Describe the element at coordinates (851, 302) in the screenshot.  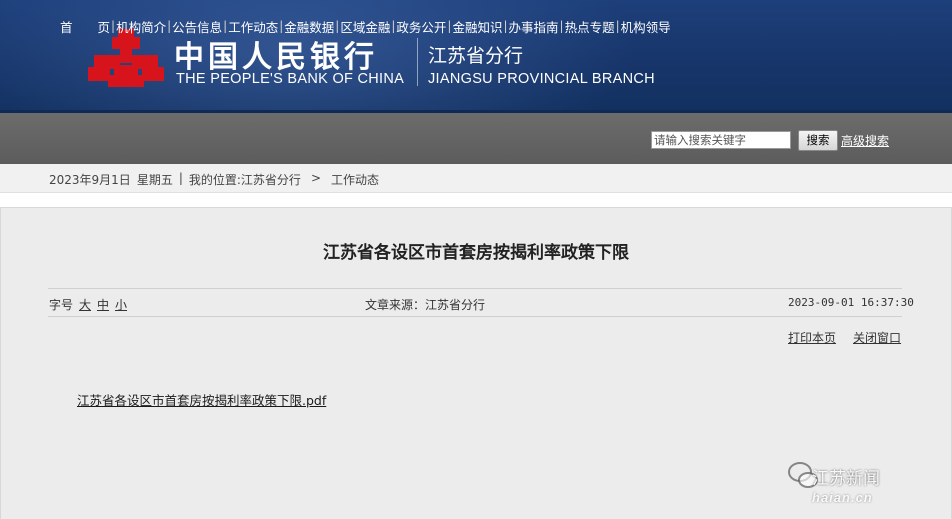
I see `publish-time: 2023-09-01 16:37:30` at that location.